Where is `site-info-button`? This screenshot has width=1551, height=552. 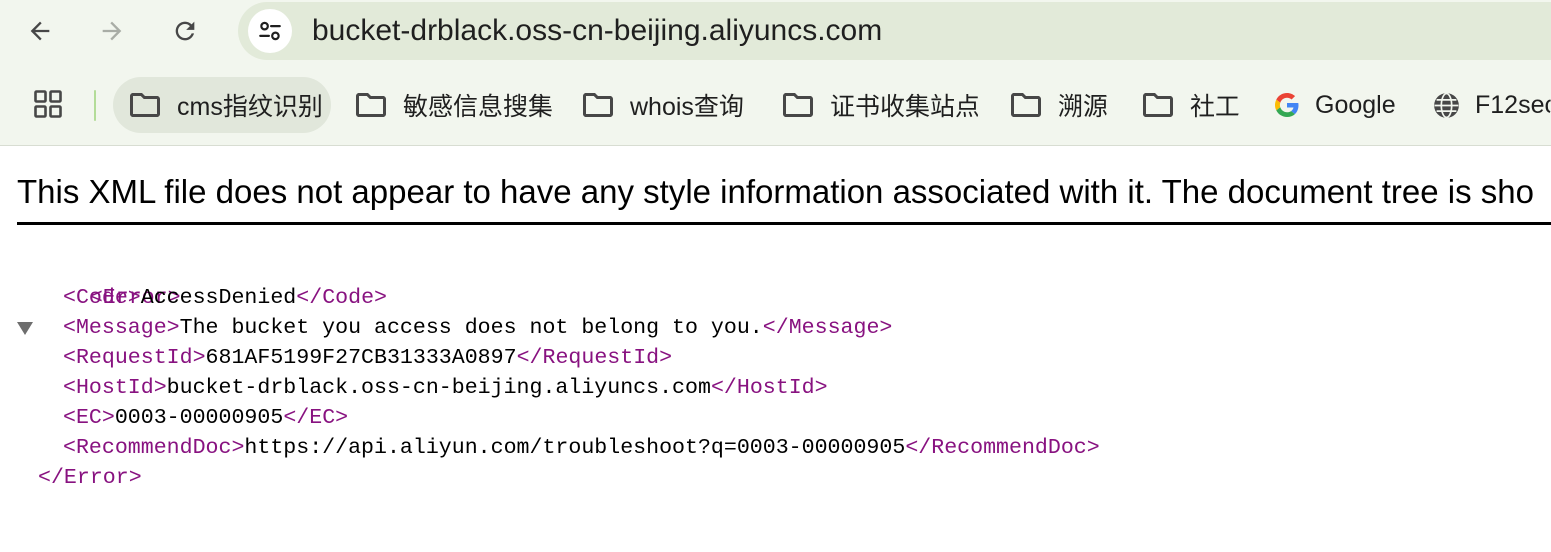 site-info-button is located at coordinates (270, 31).